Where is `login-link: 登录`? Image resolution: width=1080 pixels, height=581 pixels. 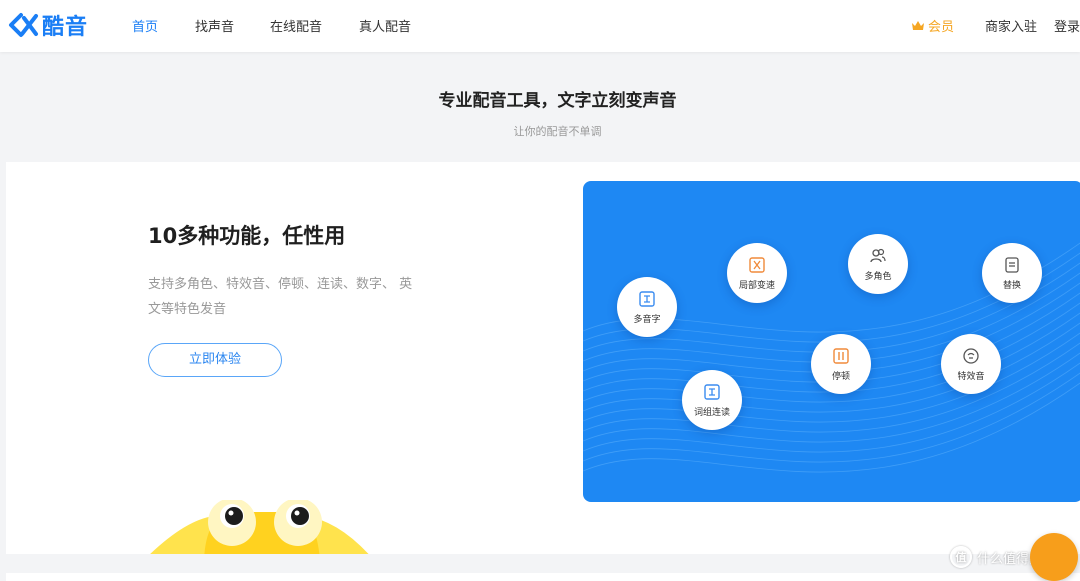
login-link: 登录 is located at coordinates (1067, 25).